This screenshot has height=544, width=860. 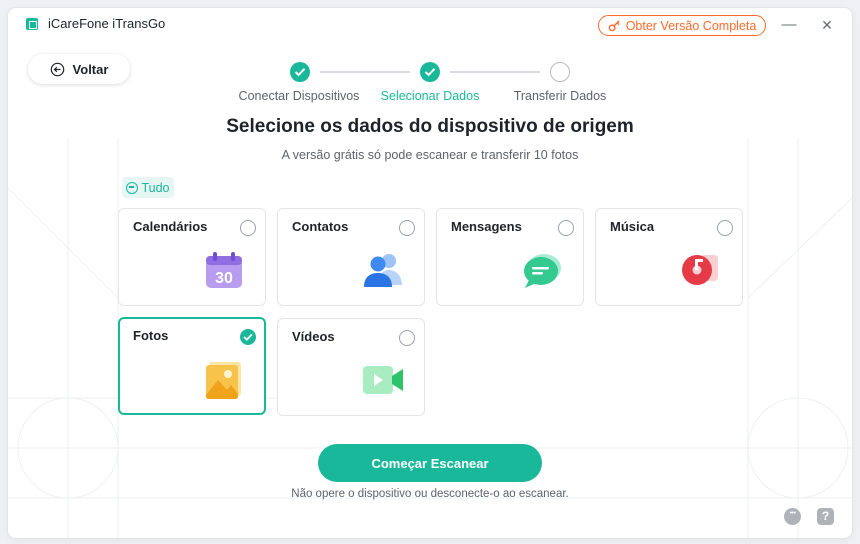 I want to click on upgrade-button: Obter Versão Completa, so click(x=682, y=25).